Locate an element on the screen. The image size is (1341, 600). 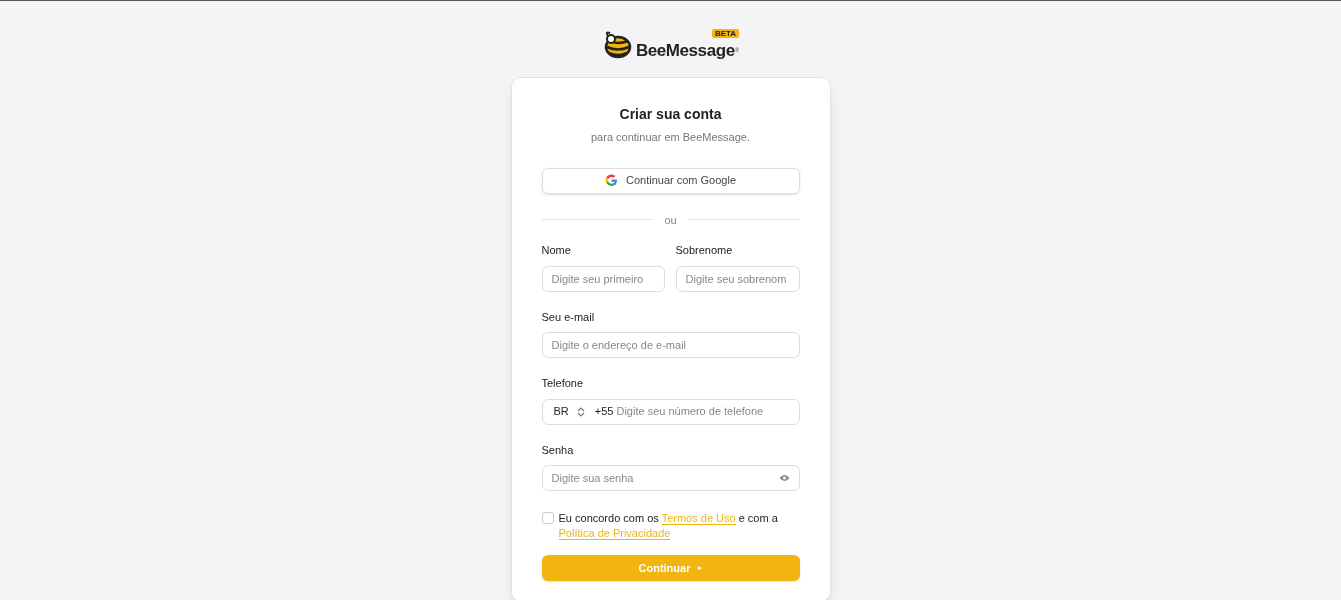
phone-field: BR +55 Digite seu número de telefone is located at coordinates (670, 411).